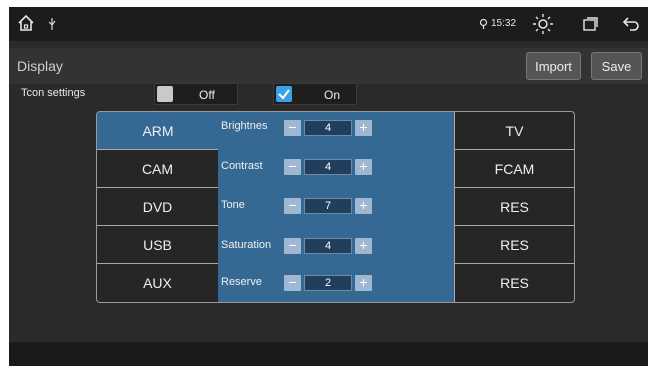 The width and height of the screenshot is (648, 371). Describe the element at coordinates (52, 26) in the screenshot. I see `usb-icon` at that location.